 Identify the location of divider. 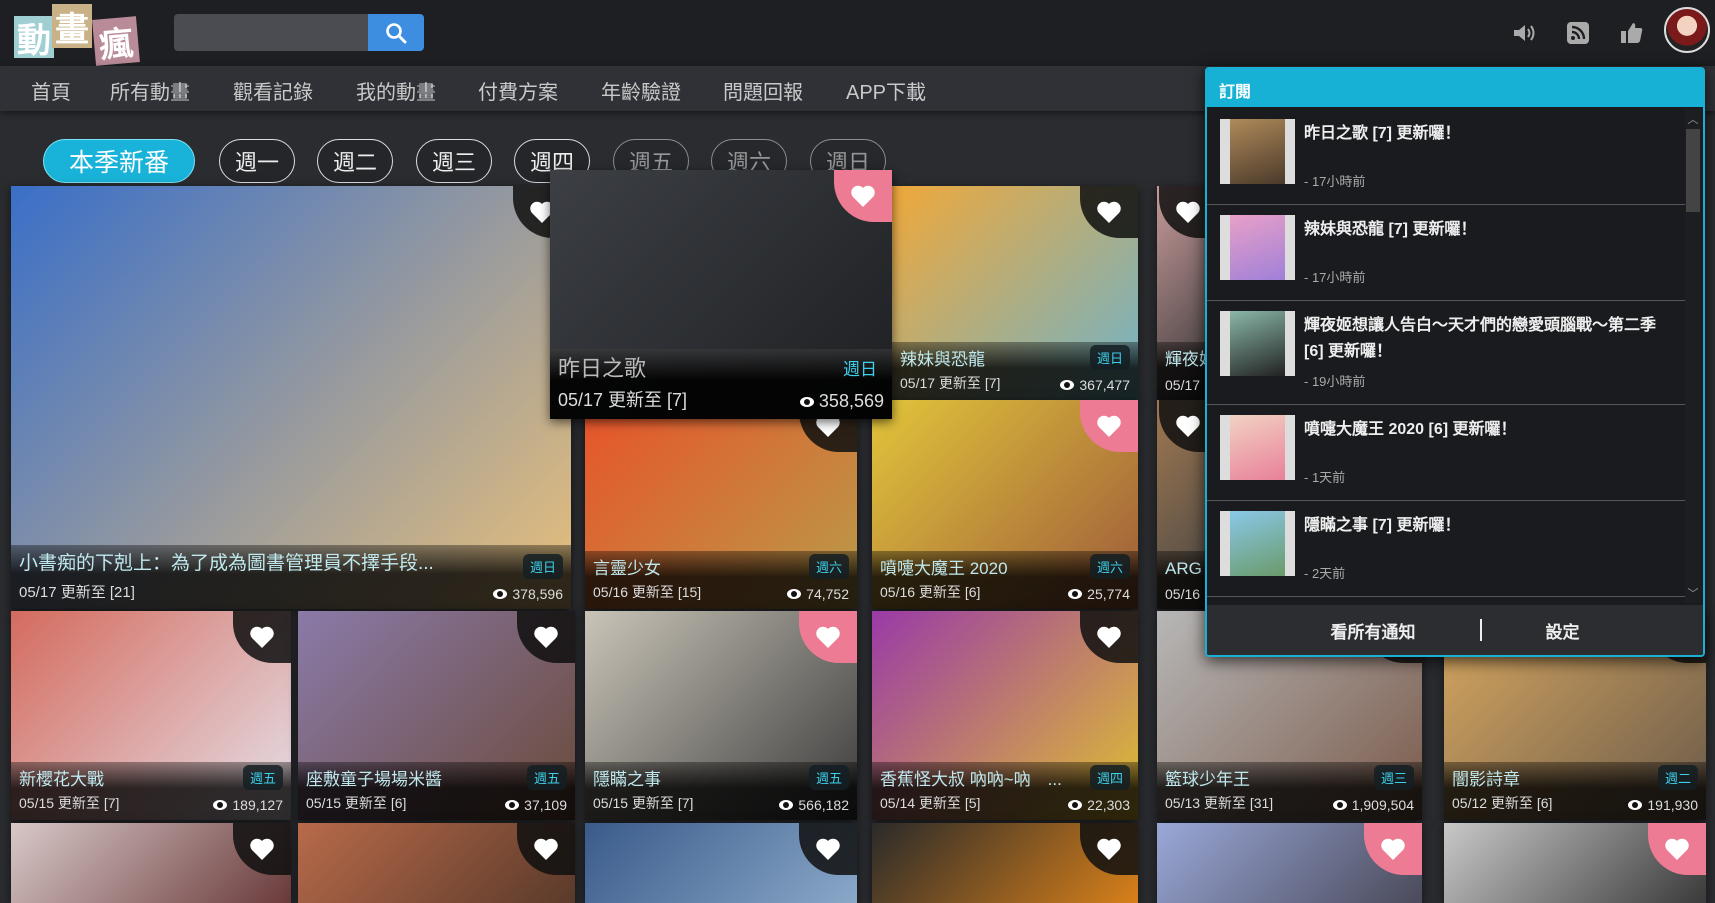
(1480, 630).